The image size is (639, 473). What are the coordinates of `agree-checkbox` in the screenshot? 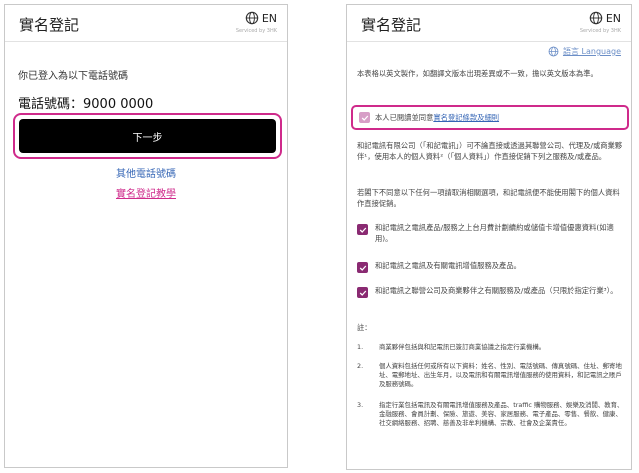 It's located at (364, 117).